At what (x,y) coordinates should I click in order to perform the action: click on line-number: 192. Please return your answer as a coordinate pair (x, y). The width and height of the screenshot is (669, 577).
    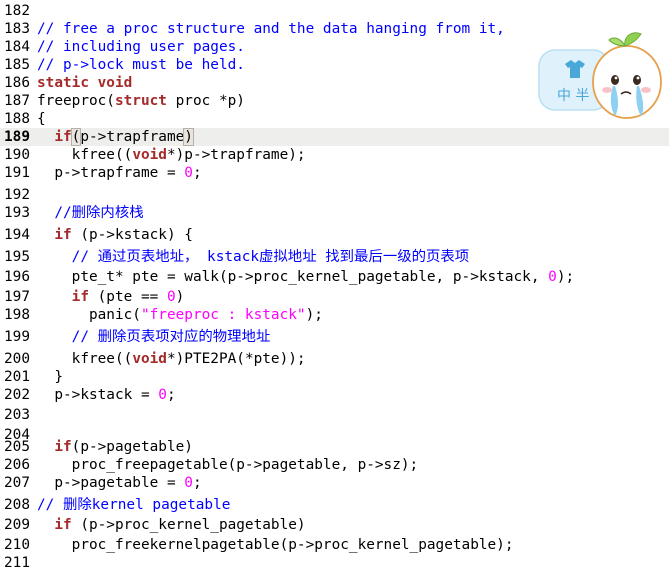
    Looking at the image, I should click on (17, 195).